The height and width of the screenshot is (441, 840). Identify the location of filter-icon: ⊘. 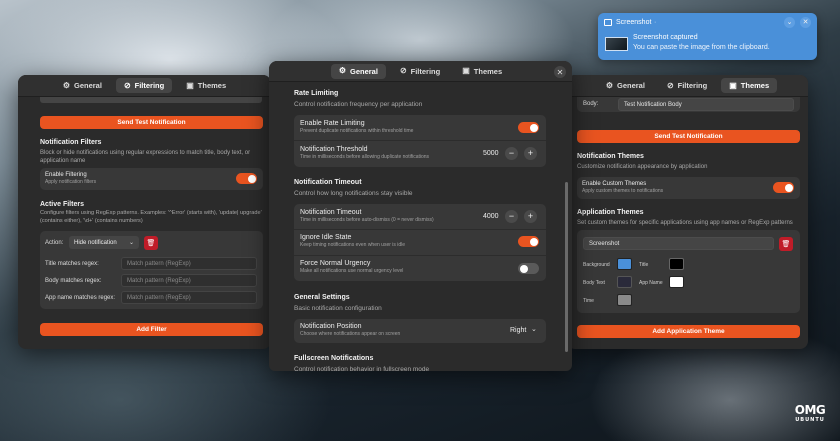
(670, 85).